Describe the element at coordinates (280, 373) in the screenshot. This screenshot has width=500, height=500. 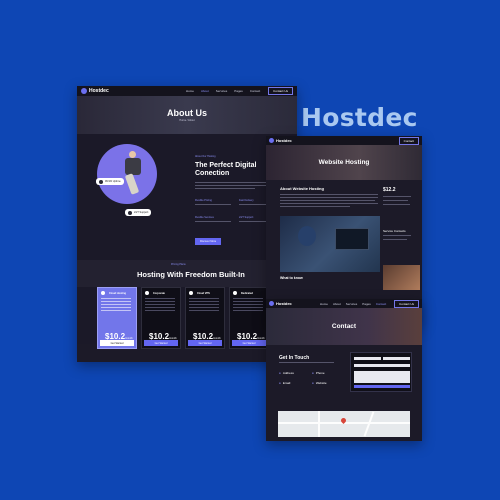
I see `location-icon: ●` at that location.